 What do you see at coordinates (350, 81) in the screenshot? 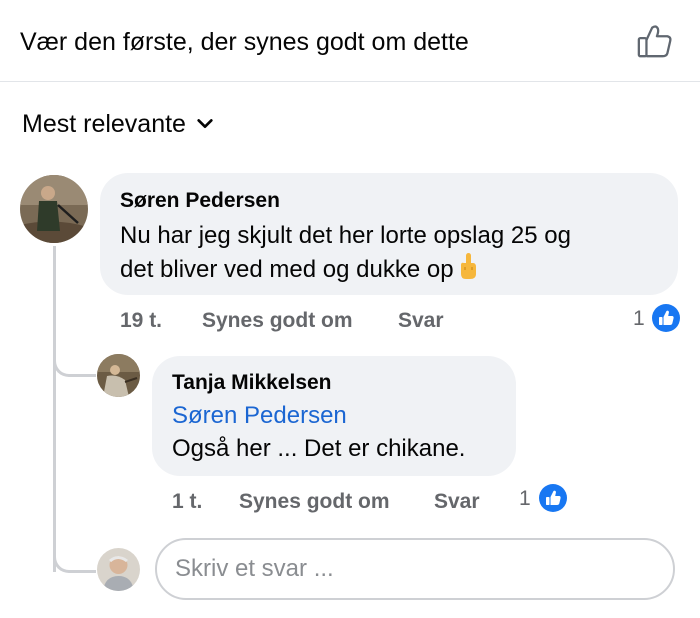
I see `divider` at bounding box center [350, 81].